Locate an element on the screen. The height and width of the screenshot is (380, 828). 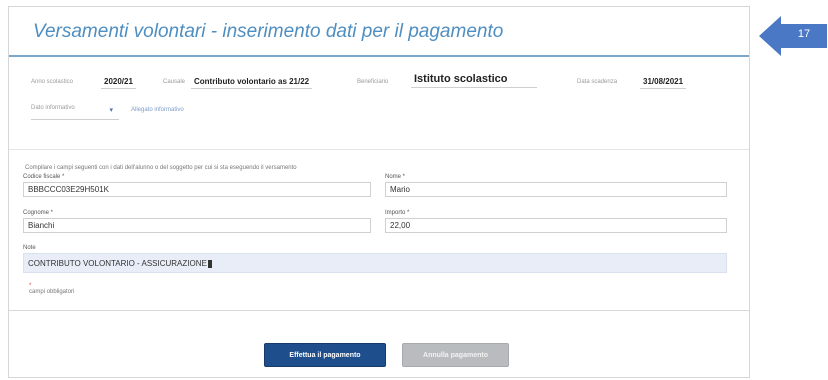
beneficiary-label: Beneficiario is located at coordinates (373, 82).